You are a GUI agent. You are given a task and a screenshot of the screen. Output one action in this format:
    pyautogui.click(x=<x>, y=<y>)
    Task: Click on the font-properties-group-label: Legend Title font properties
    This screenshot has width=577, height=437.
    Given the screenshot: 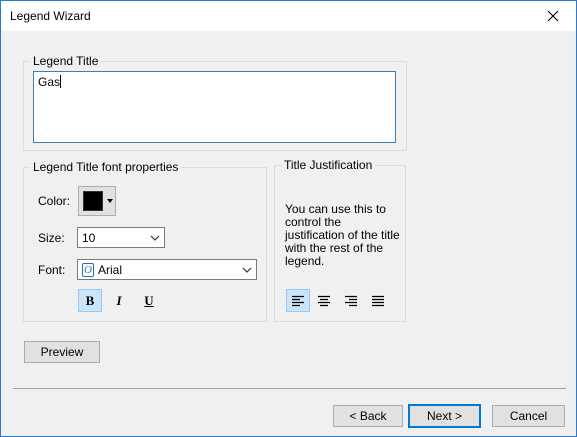 What is the action you would take?
    pyautogui.click(x=106, y=167)
    